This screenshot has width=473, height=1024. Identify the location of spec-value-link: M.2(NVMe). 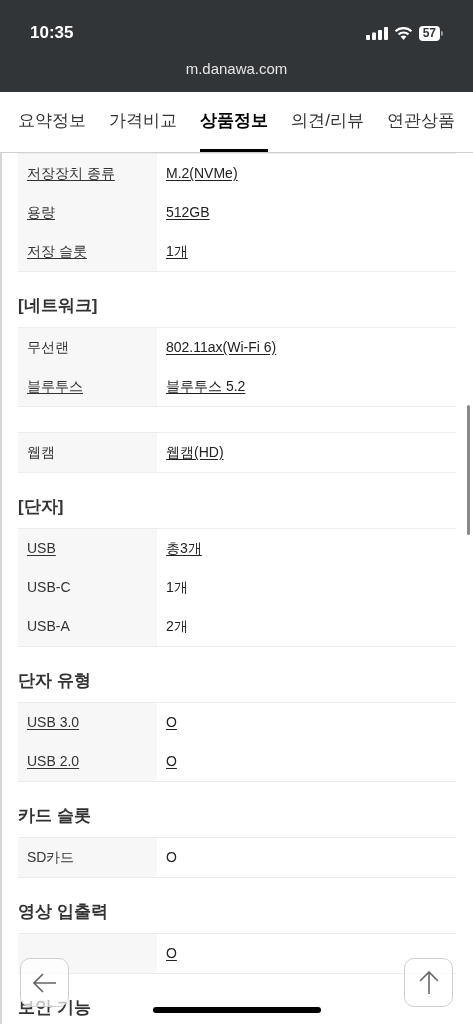
(202, 173).